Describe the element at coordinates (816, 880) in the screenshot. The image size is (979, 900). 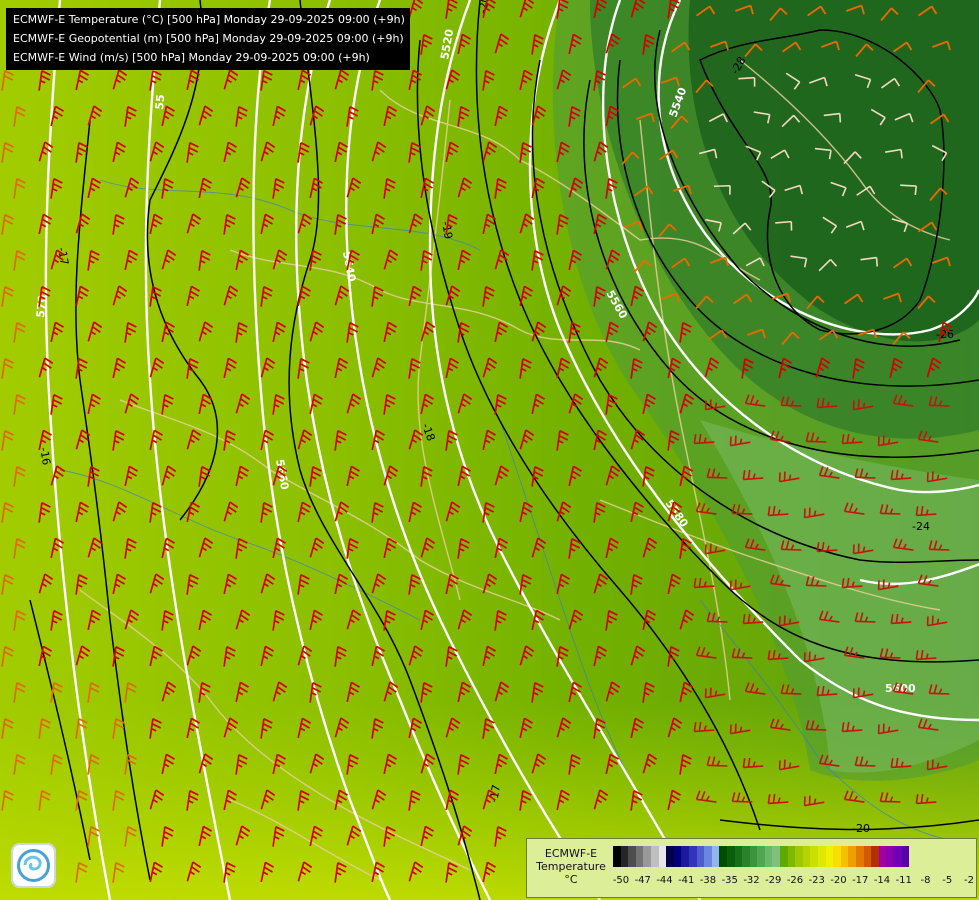
I see `legend-tick: -23` at that location.